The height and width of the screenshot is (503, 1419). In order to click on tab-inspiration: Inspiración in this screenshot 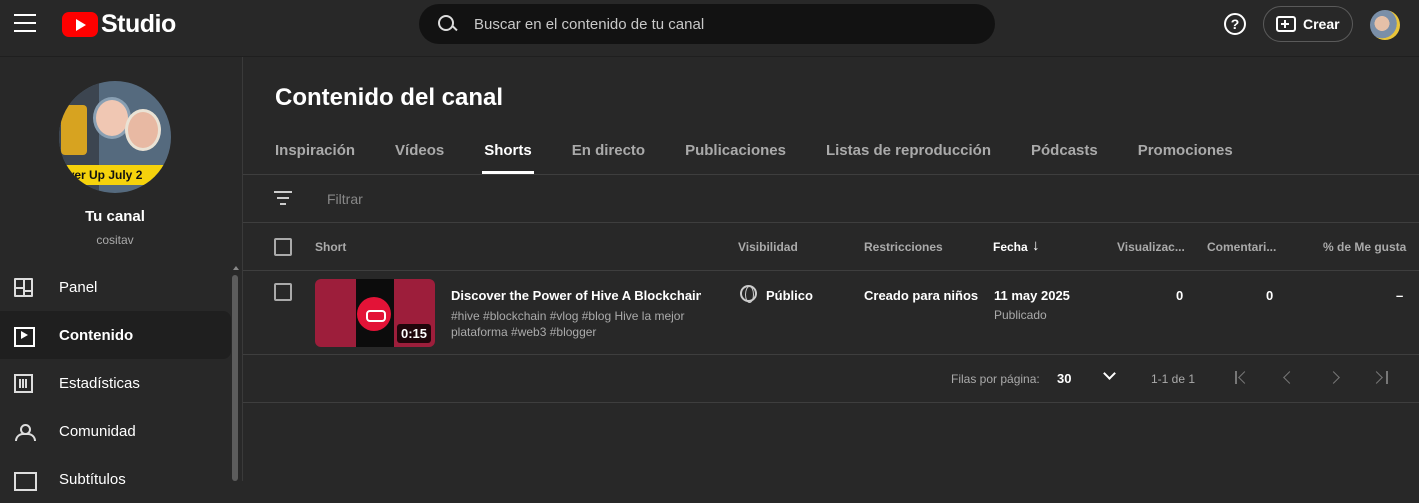, I will do `click(315, 151)`.